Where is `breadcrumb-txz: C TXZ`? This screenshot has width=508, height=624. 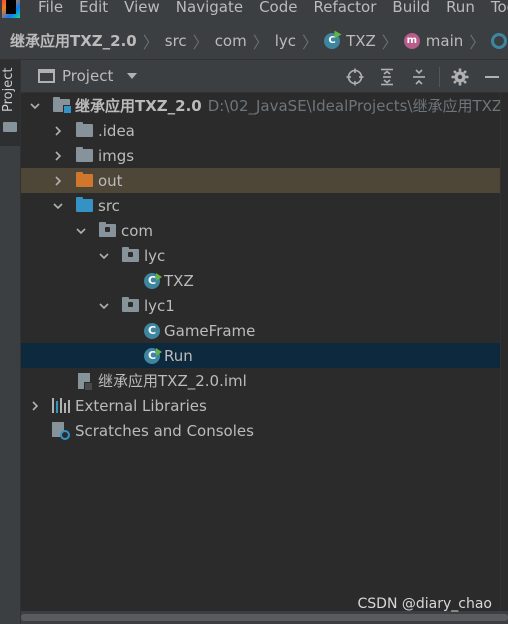 breadcrumb-txz: C TXZ is located at coordinates (350, 41).